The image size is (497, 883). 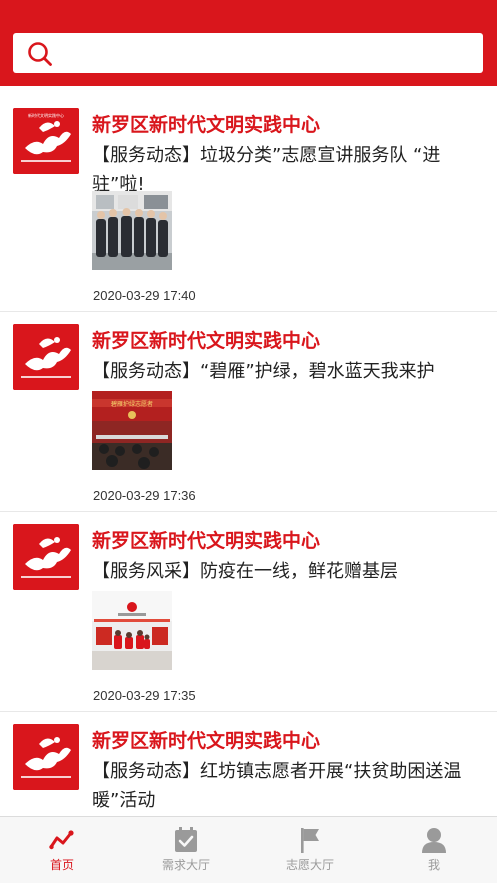 I want to click on tab-volunteer-hall: 志愿大厅, so click(x=310, y=850).